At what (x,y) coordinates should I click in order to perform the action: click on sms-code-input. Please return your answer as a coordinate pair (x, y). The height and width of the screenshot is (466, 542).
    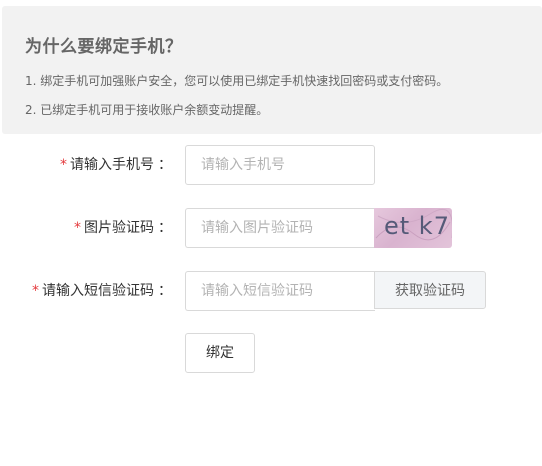
    Looking at the image, I should click on (280, 291).